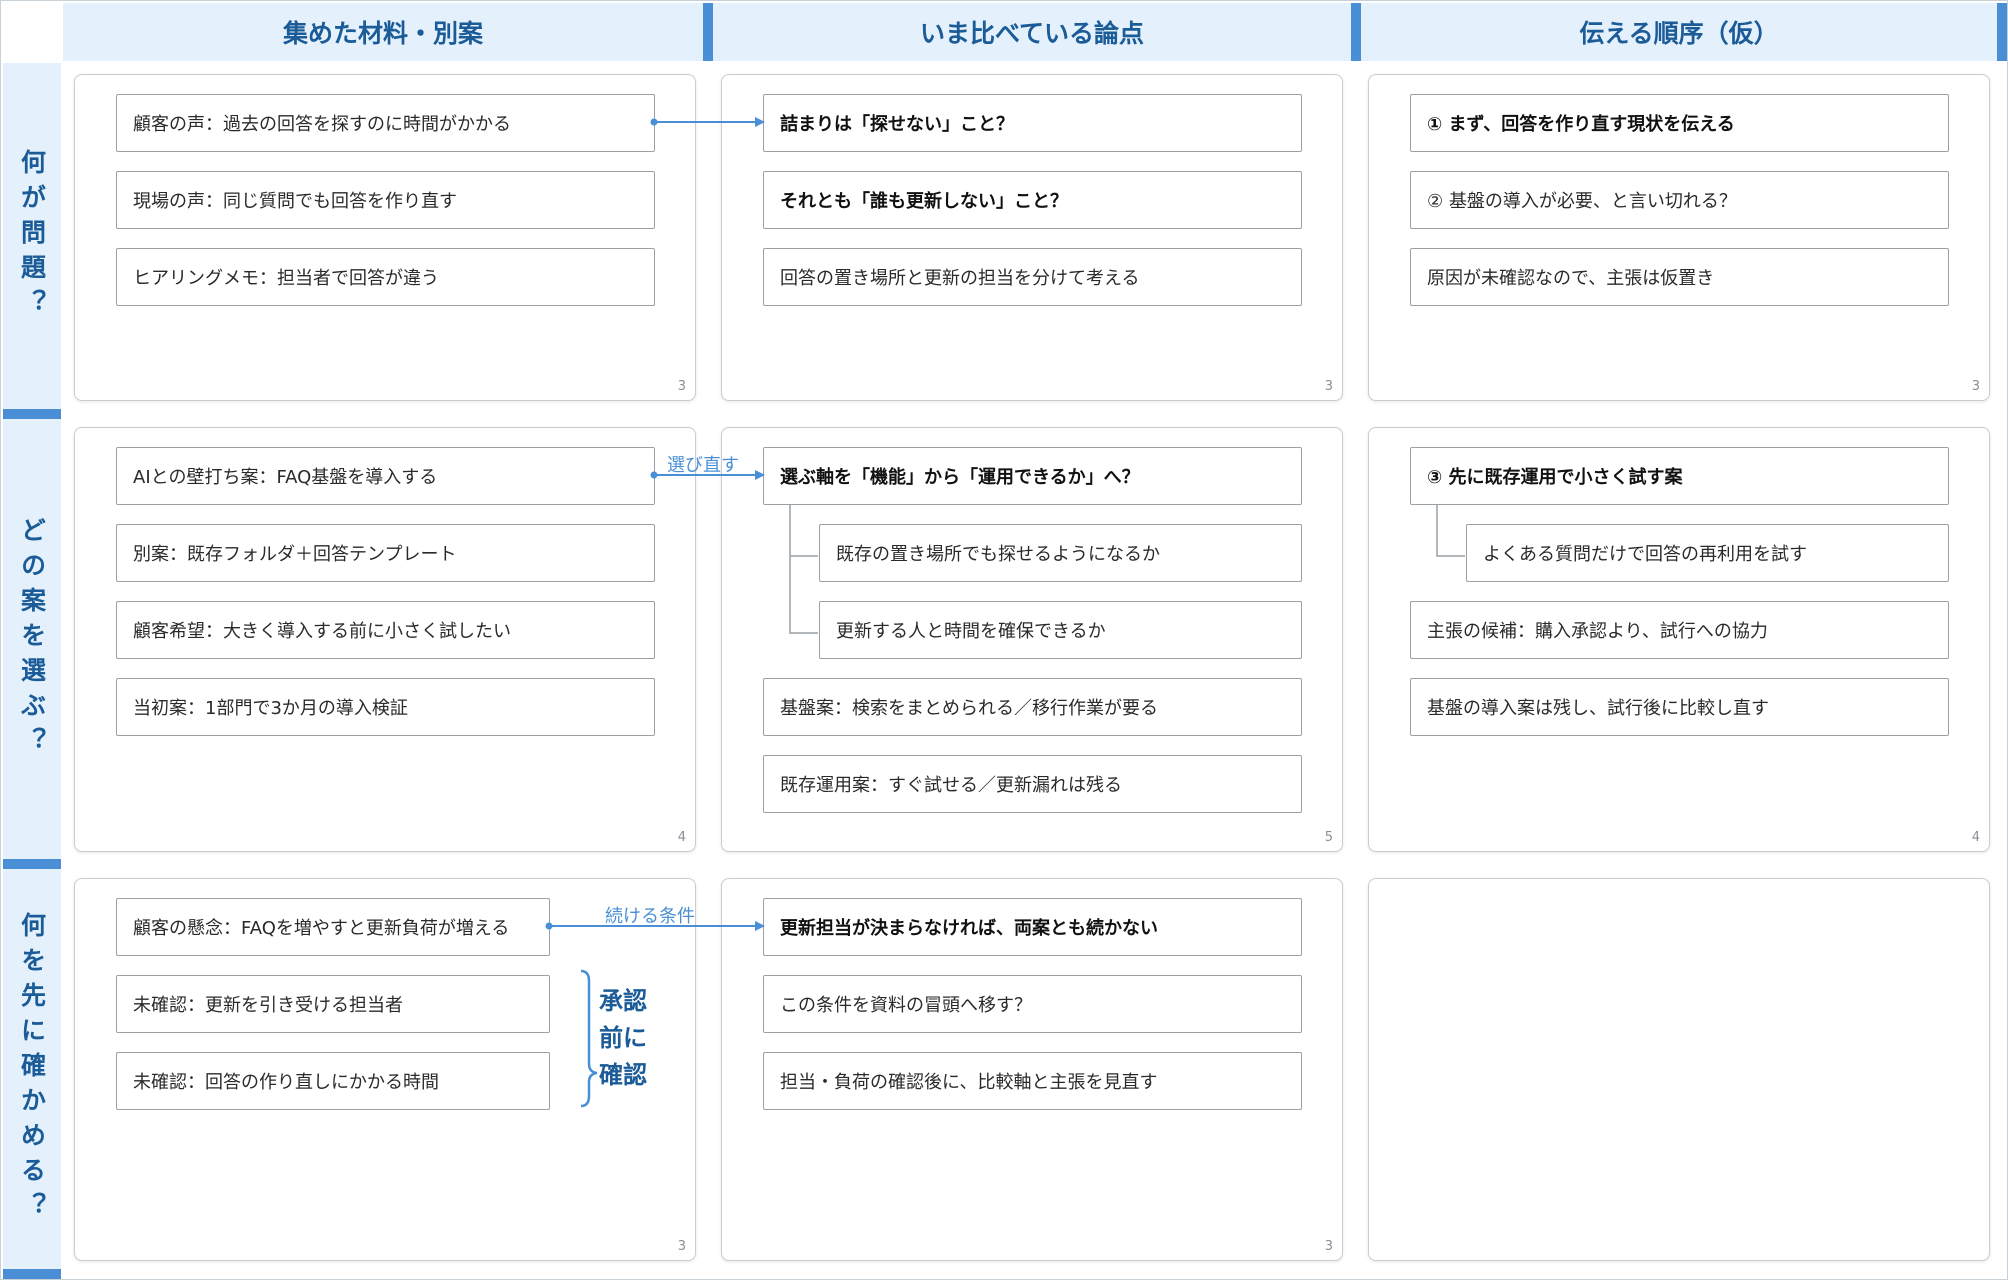 This screenshot has height=1281, width=2008. Describe the element at coordinates (1032, 277) in the screenshot. I see `card: 回答の置き場所と更新の担当を分けて考える` at that location.